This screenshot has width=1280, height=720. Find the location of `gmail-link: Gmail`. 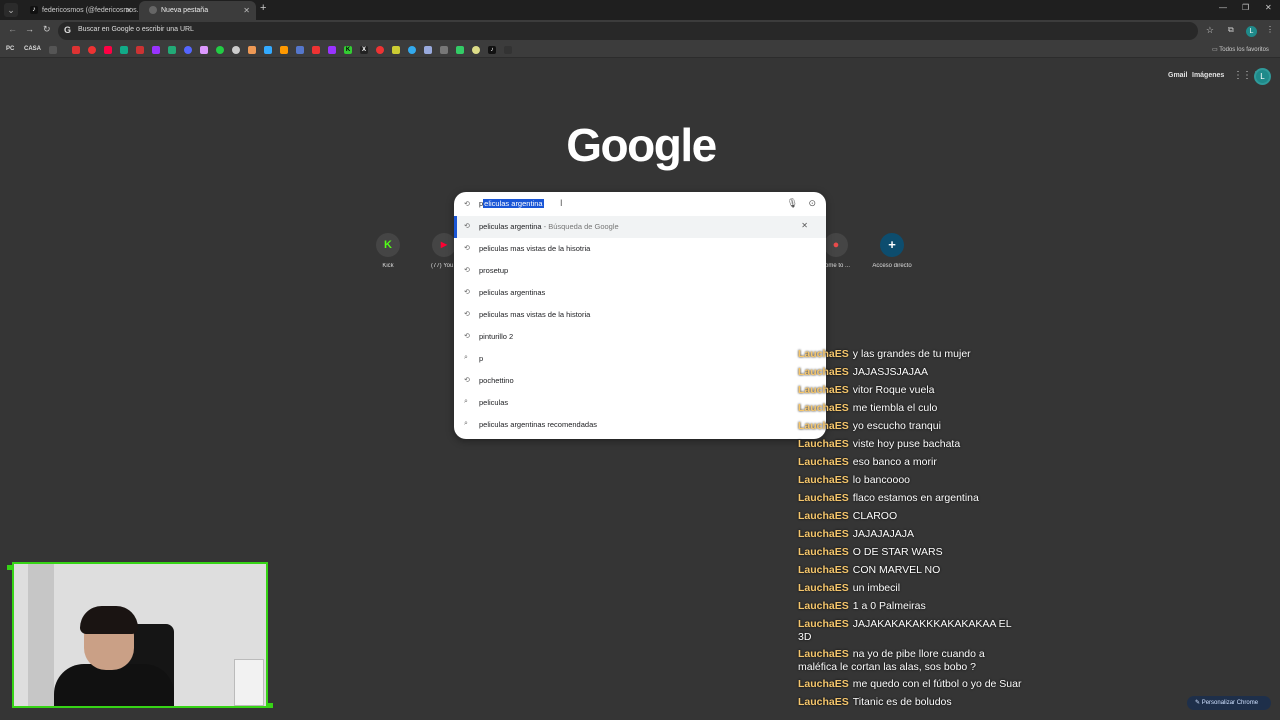

gmail-link: Gmail is located at coordinates (1177, 75).